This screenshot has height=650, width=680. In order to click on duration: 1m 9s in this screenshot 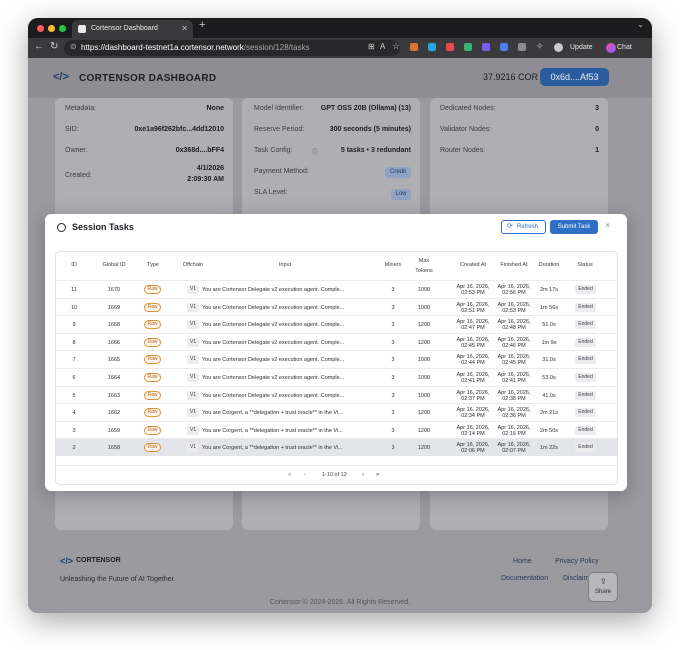, I will do `click(549, 342)`.